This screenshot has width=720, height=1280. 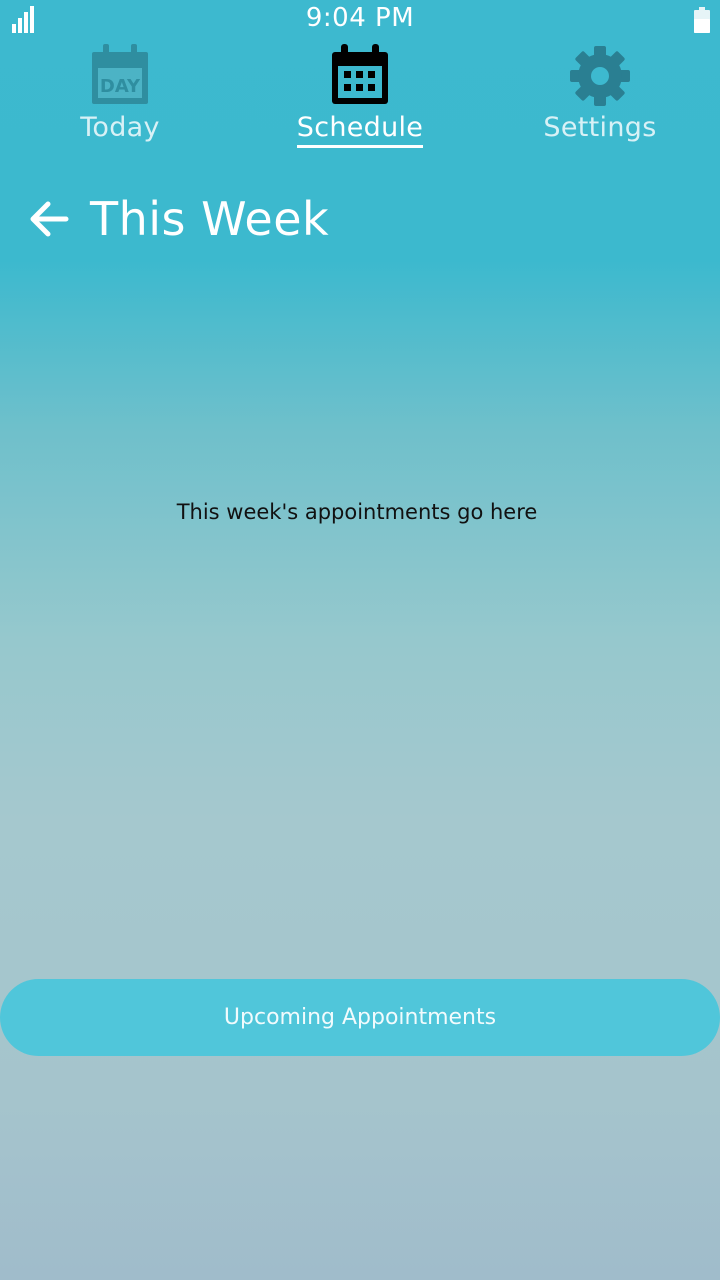 What do you see at coordinates (120, 86) in the screenshot?
I see `svg-text: DAY` at bounding box center [120, 86].